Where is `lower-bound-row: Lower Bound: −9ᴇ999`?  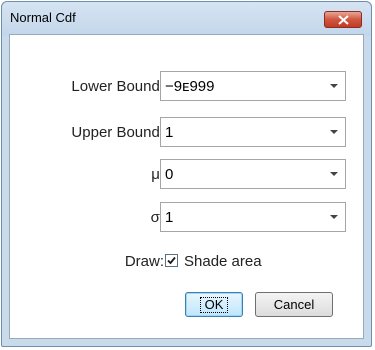
lower-bound-row: Lower Bound: −9ᴇ999 is located at coordinates (187, 87).